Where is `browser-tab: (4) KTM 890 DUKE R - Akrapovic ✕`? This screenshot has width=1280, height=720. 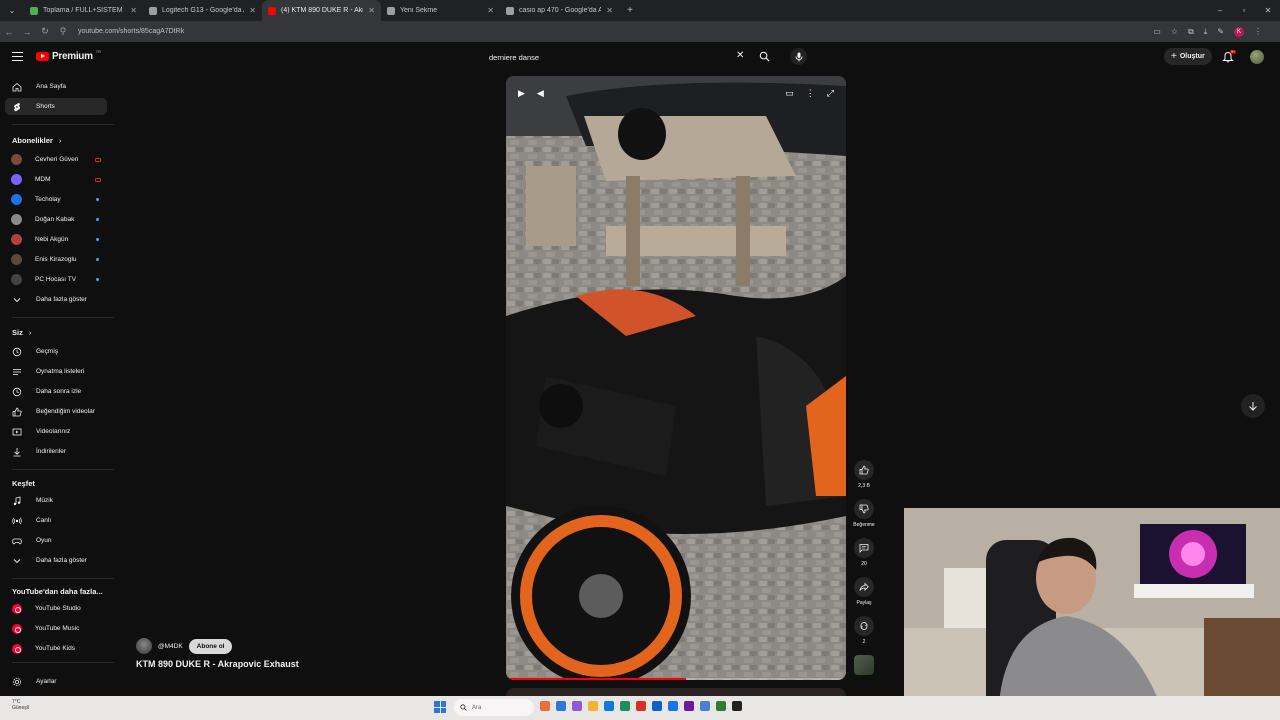 browser-tab: (4) KTM 890 DUKE R - Akrapovic ✕ is located at coordinates (321, 10).